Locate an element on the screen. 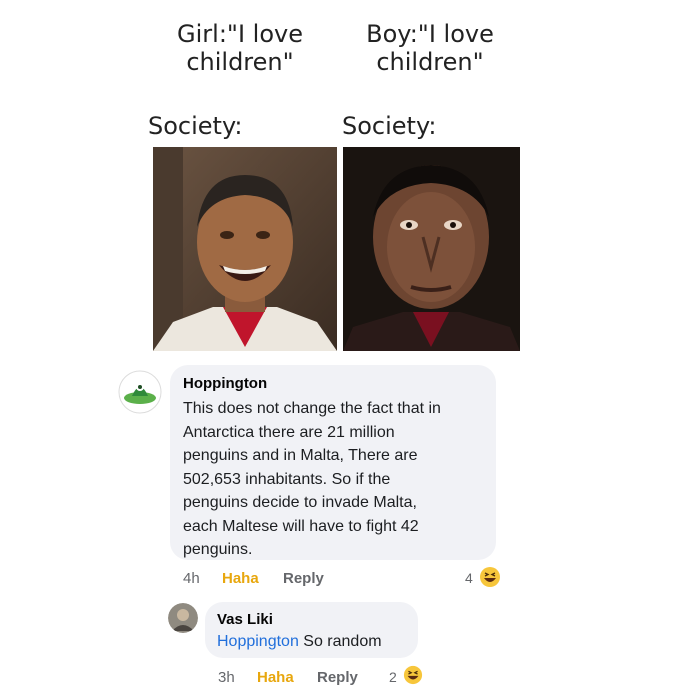 The image size is (700, 700). green-penguin-logo-icon is located at coordinates (140, 392).